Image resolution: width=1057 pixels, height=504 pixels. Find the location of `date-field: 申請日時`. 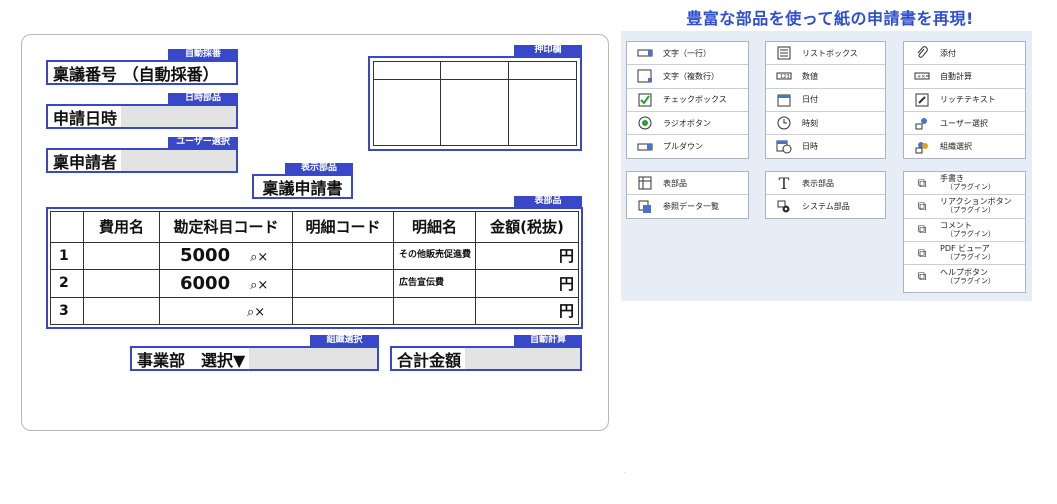

date-field: 申請日時 is located at coordinates (142, 116).